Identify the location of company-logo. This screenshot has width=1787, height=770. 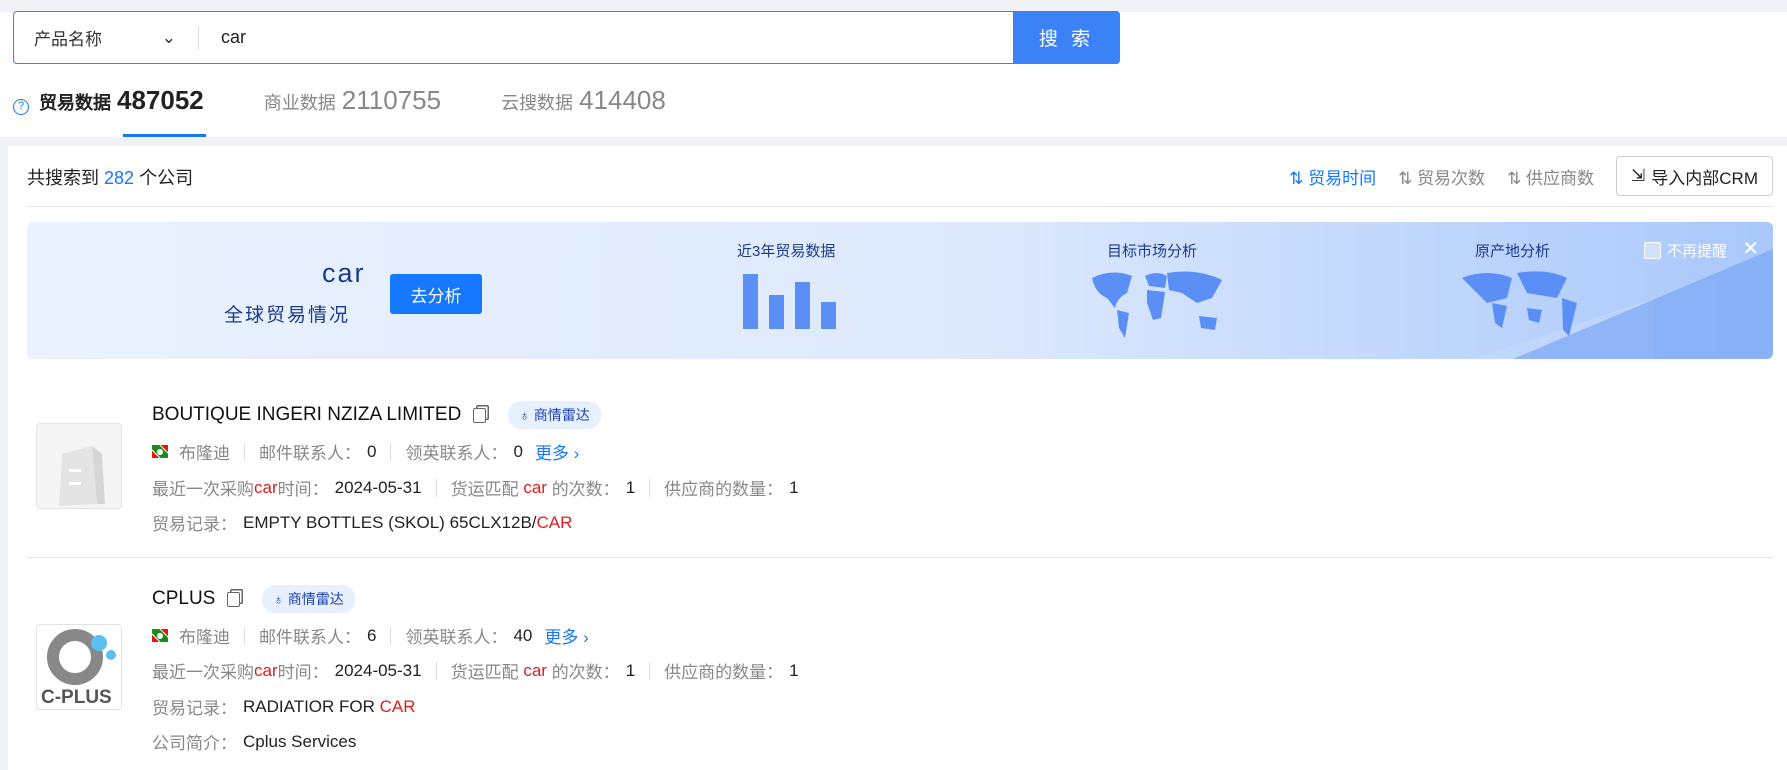
(79, 466).